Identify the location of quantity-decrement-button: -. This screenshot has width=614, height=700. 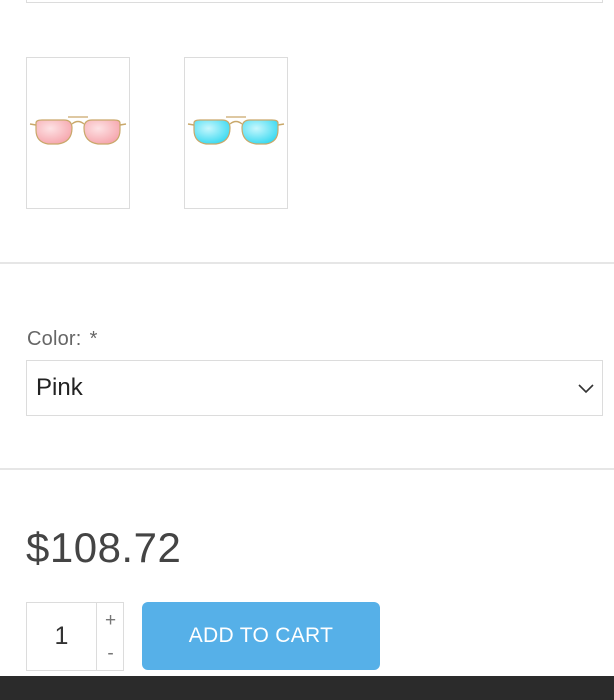
(110, 653).